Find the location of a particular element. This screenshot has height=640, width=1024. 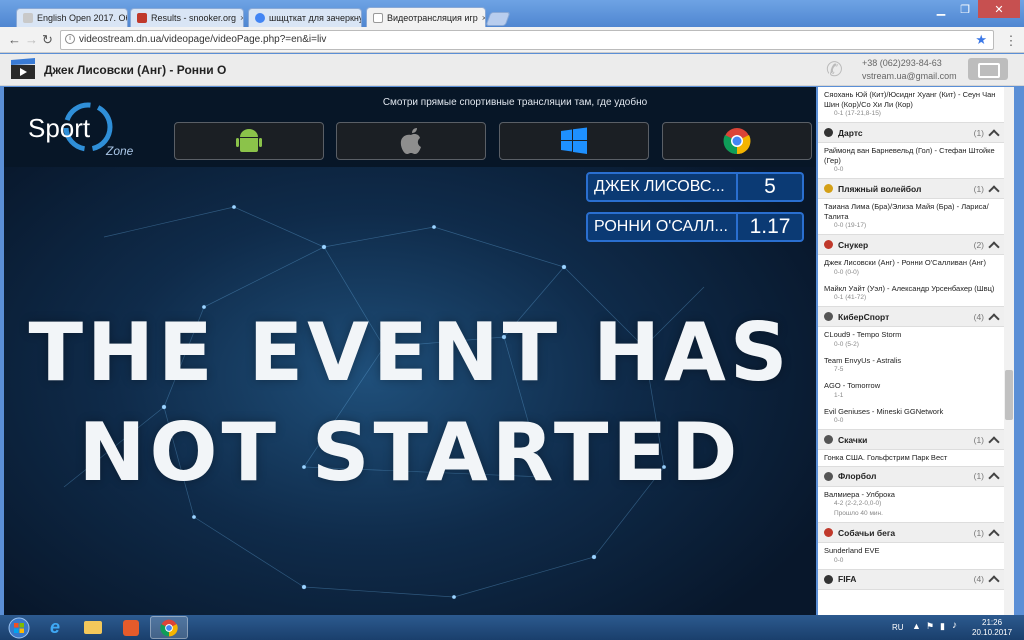

match-teams: Evil Geniuses - Mineski GGNetwork is located at coordinates (884, 411).